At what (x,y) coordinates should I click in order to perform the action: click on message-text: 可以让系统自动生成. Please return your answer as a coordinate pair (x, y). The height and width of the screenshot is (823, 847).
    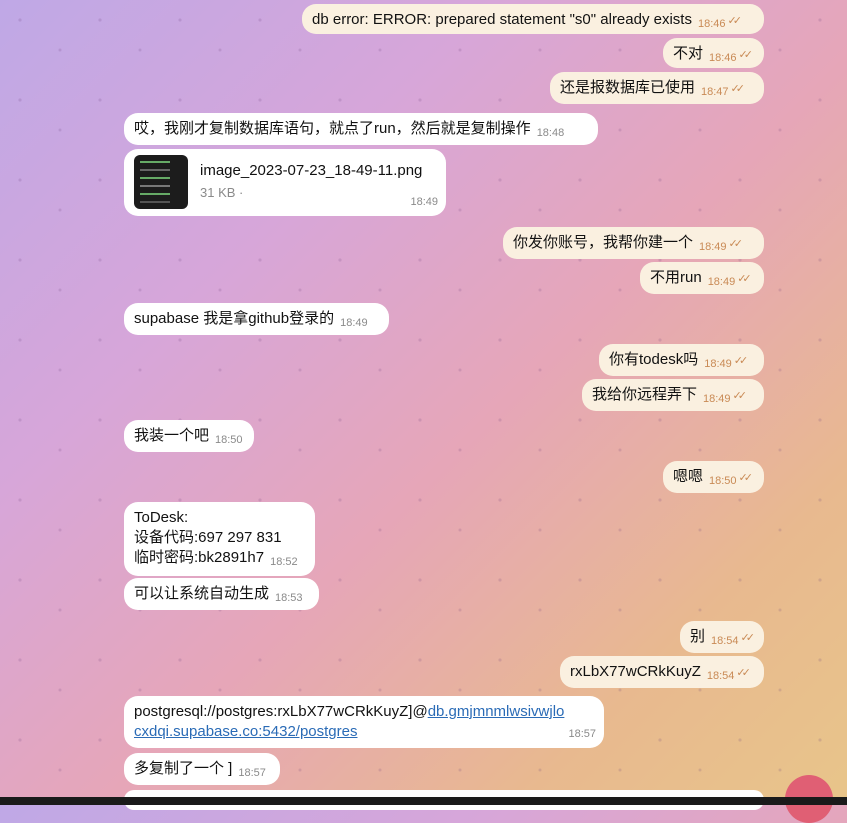
    Looking at the image, I should click on (202, 593).